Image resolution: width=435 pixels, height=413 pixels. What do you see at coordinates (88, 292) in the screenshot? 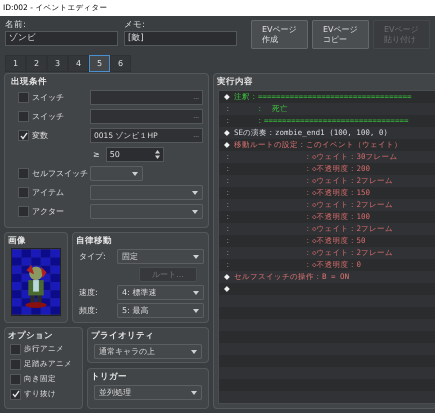
I see `speed-label: 速度:` at bounding box center [88, 292].